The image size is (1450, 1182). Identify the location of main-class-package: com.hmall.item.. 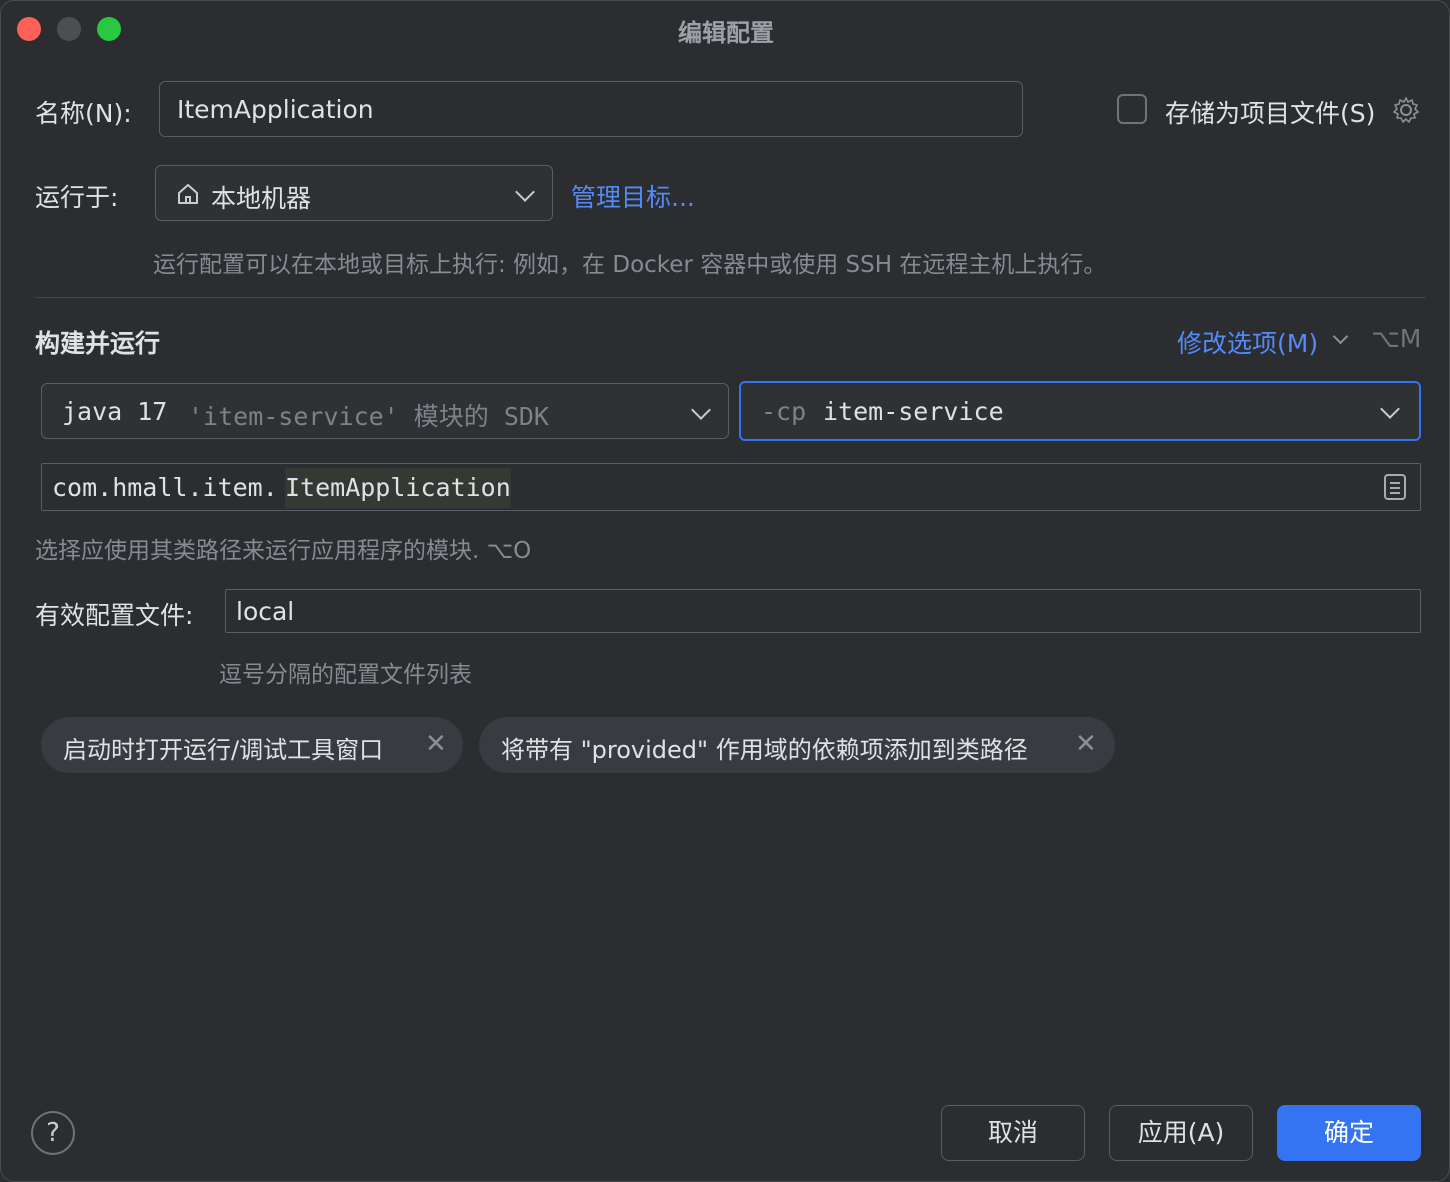
(165, 487).